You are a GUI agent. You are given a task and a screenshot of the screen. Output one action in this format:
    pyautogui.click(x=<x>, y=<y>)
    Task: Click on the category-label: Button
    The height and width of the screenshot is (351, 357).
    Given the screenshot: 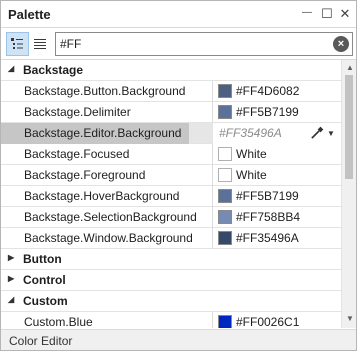 What is the action you would take?
    pyautogui.click(x=42, y=259)
    